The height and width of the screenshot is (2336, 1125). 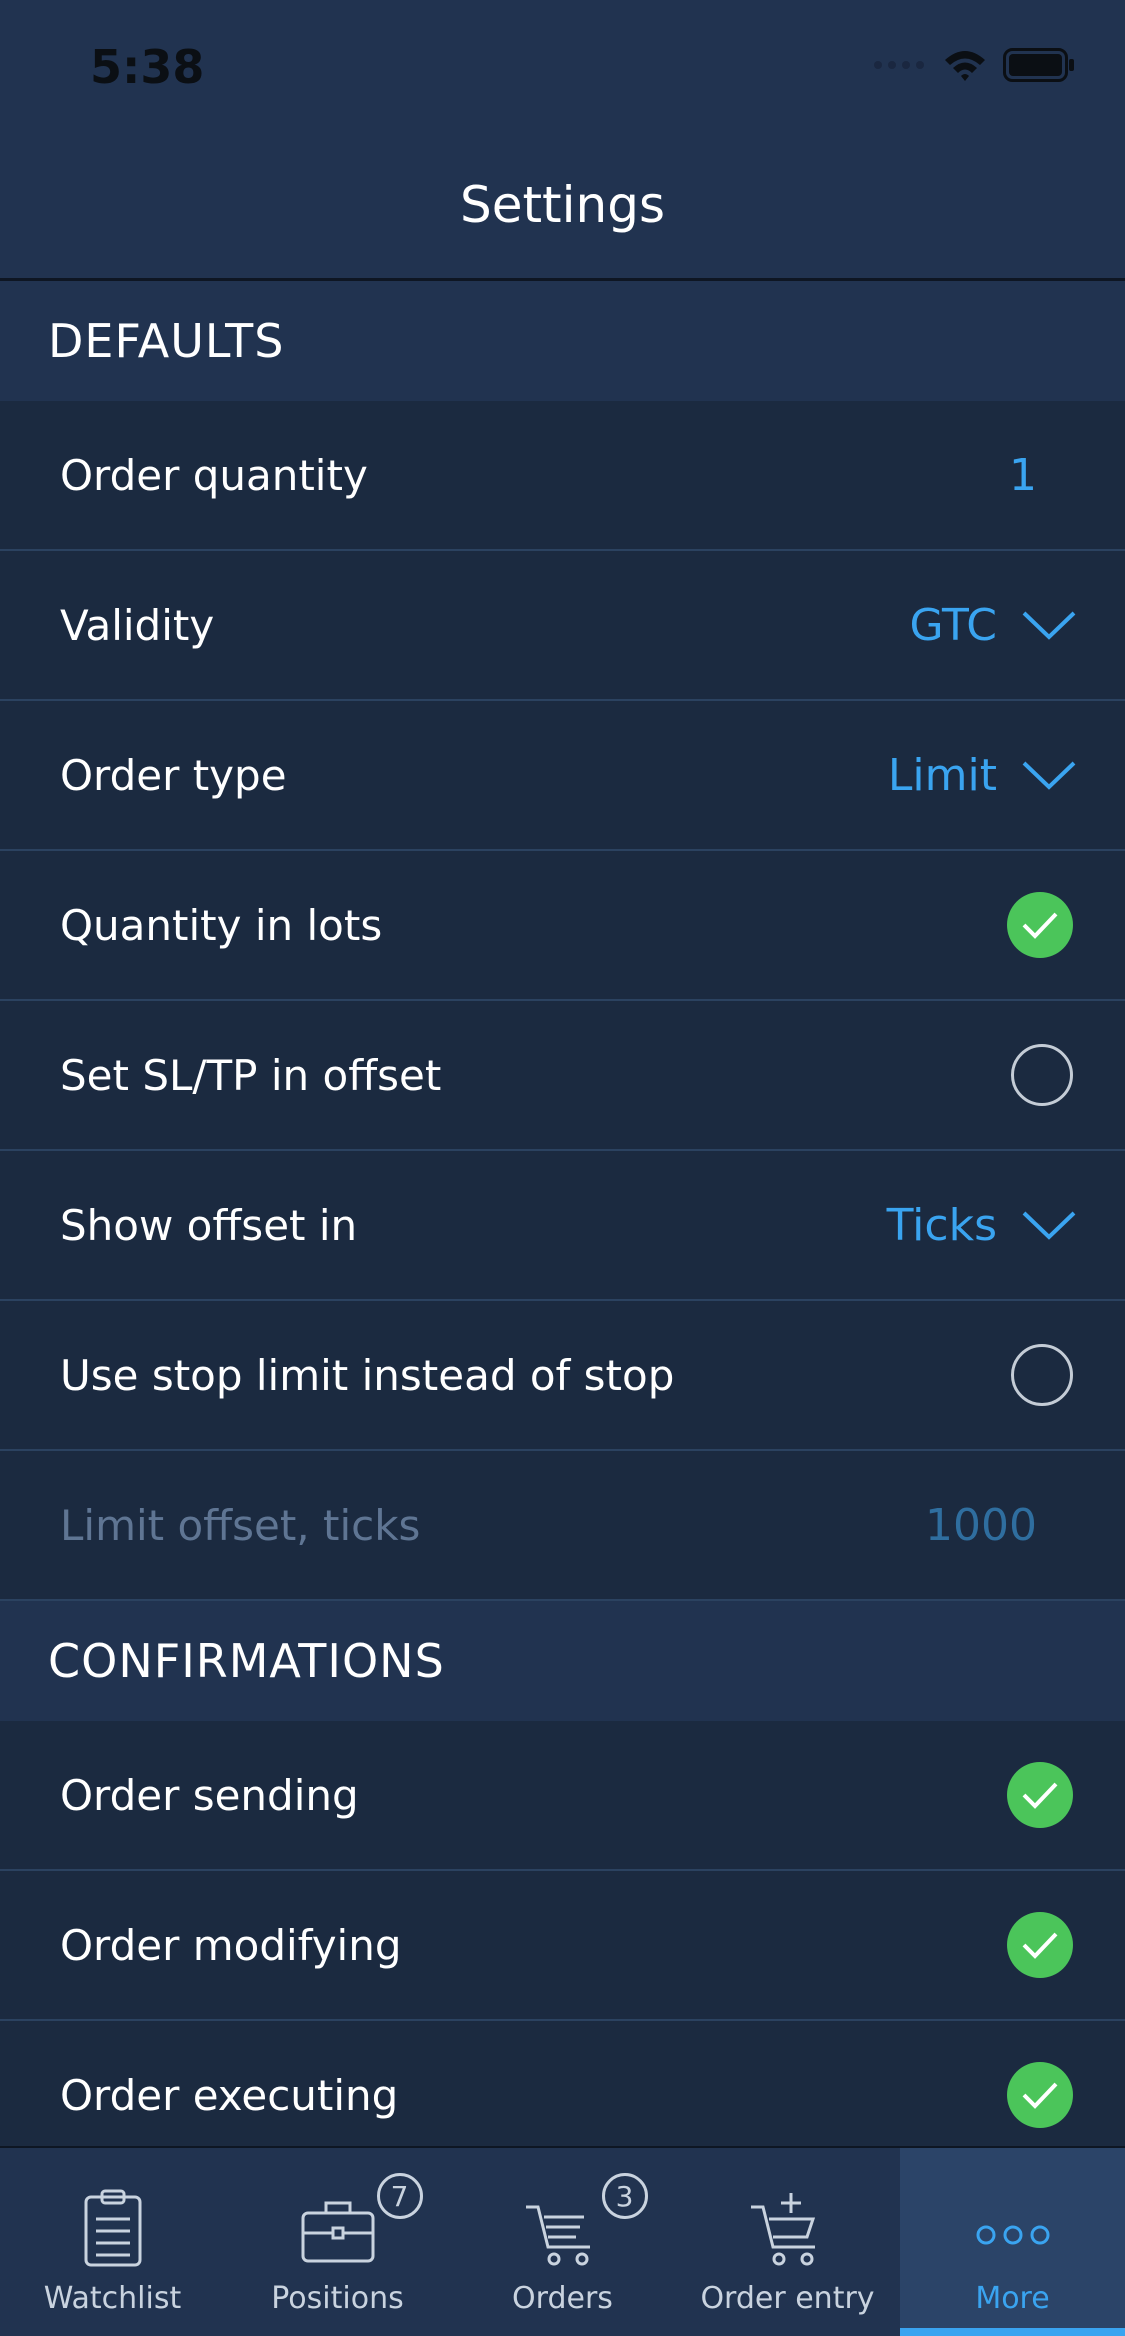 I want to click on validity-value: GTC, so click(x=953, y=625).